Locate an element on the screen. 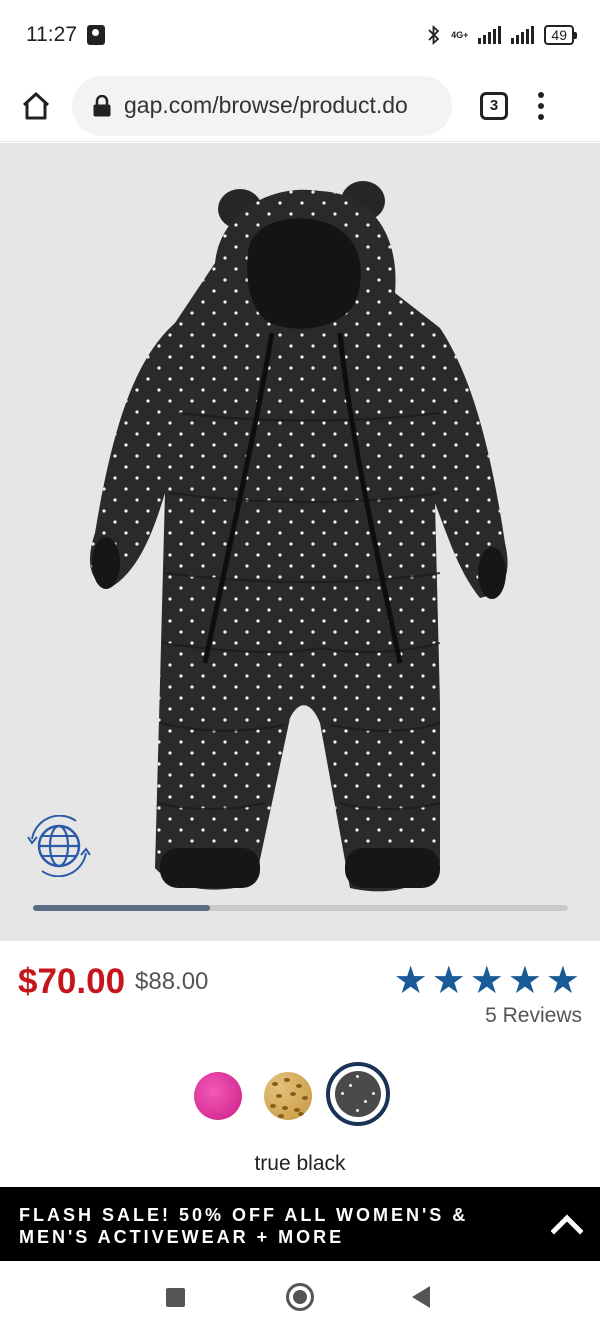 The width and height of the screenshot is (600, 1332). home-nav-button is located at coordinates (300, 1297).